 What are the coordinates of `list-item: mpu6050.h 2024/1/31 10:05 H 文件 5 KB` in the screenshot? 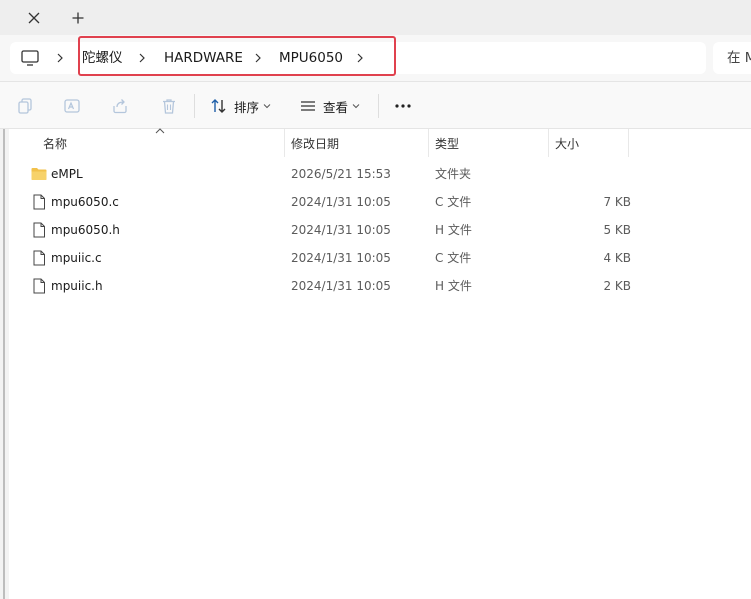 It's located at (331, 230).